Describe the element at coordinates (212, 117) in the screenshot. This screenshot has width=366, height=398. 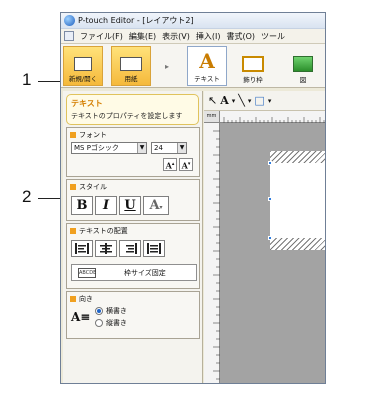
I see `ruler-unit: mm` at that location.